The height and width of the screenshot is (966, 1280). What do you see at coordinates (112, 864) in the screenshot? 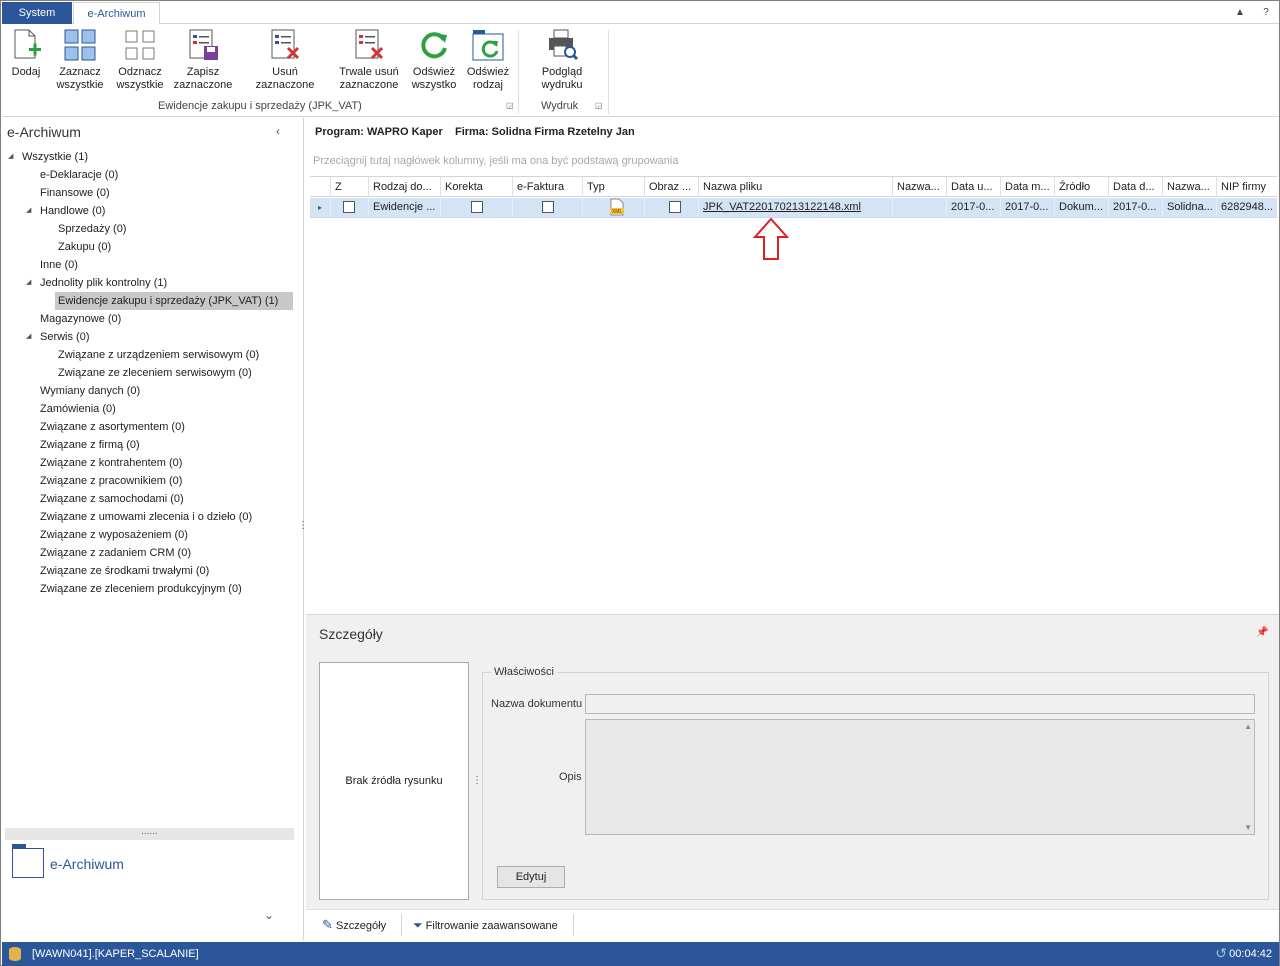
I see `nav-earchiwum-button: e-Archiwum` at bounding box center [112, 864].